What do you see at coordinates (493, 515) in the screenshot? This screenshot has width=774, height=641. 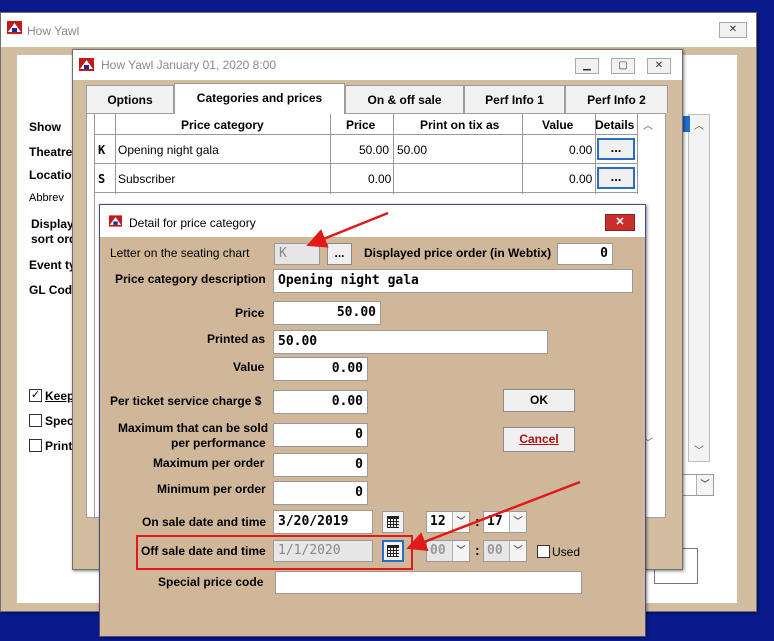 I see `arrow-to-off-sale-calendar` at bounding box center [493, 515].